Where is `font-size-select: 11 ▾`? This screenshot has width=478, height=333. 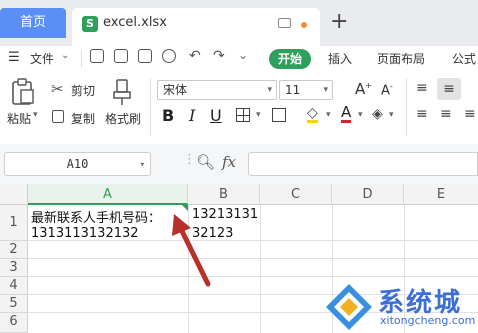 font-size-select: 11 ▾ is located at coordinates (306, 90).